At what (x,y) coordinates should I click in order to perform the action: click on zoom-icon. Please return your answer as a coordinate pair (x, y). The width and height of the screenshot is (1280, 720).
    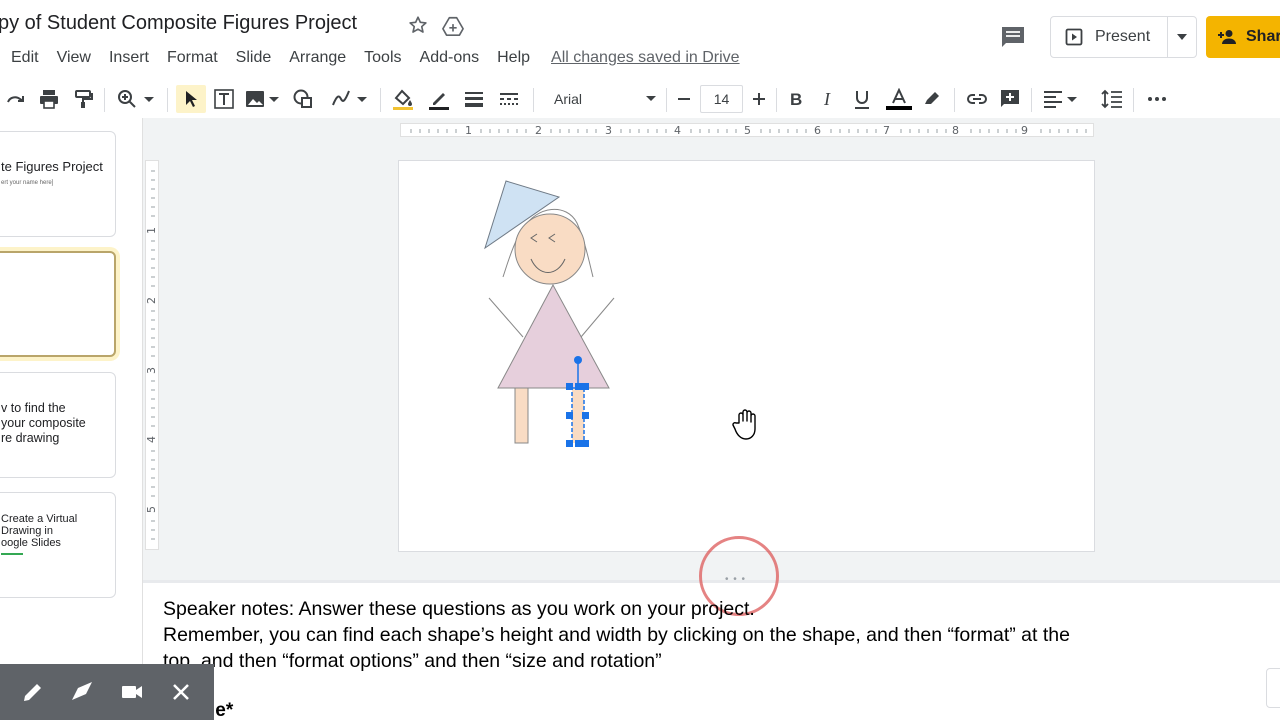
    Looking at the image, I should click on (127, 99).